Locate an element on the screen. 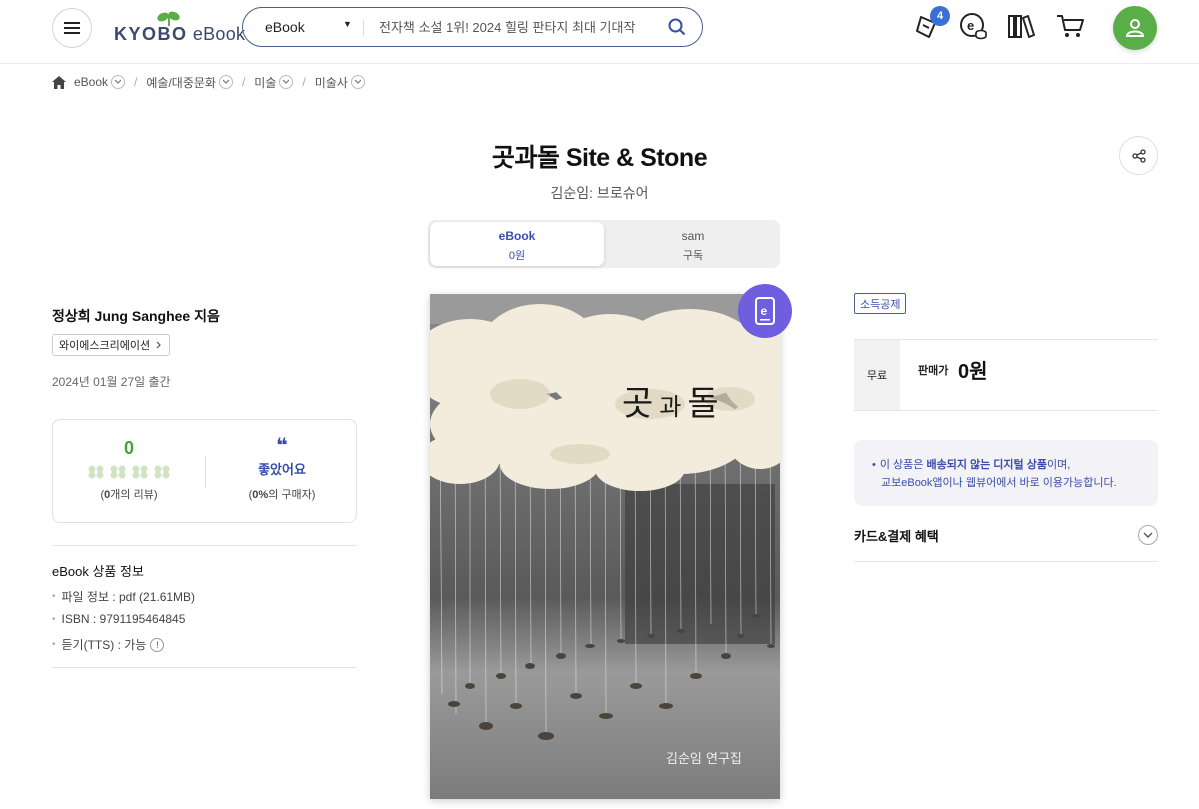 The image size is (1199, 809). menu-icon is located at coordinates (72, 28).